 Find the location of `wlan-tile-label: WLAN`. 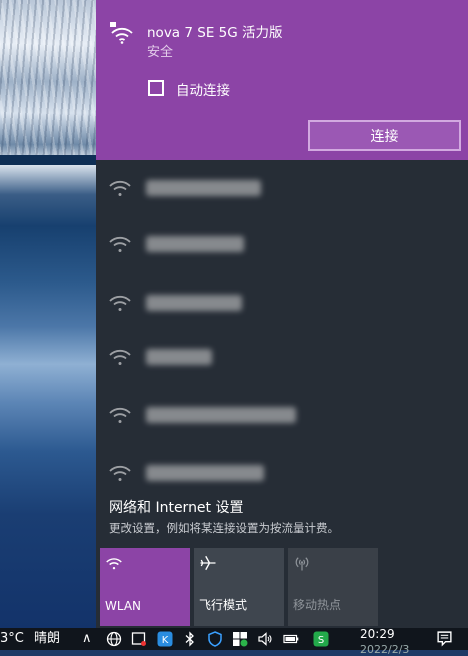

wlan-tile-label: WLAN is located at coordinates (123, 606).